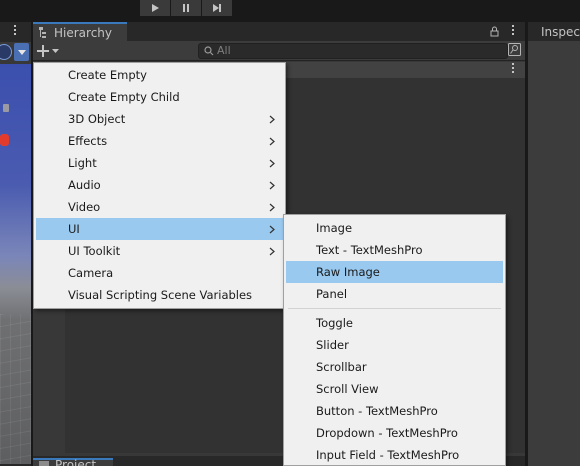 This screenshot has height=466, width=580. What do you see at coordinates (6, 108) in the screenshot?
I see `scene-gizmo-icon` at bounding box center [6, 108].